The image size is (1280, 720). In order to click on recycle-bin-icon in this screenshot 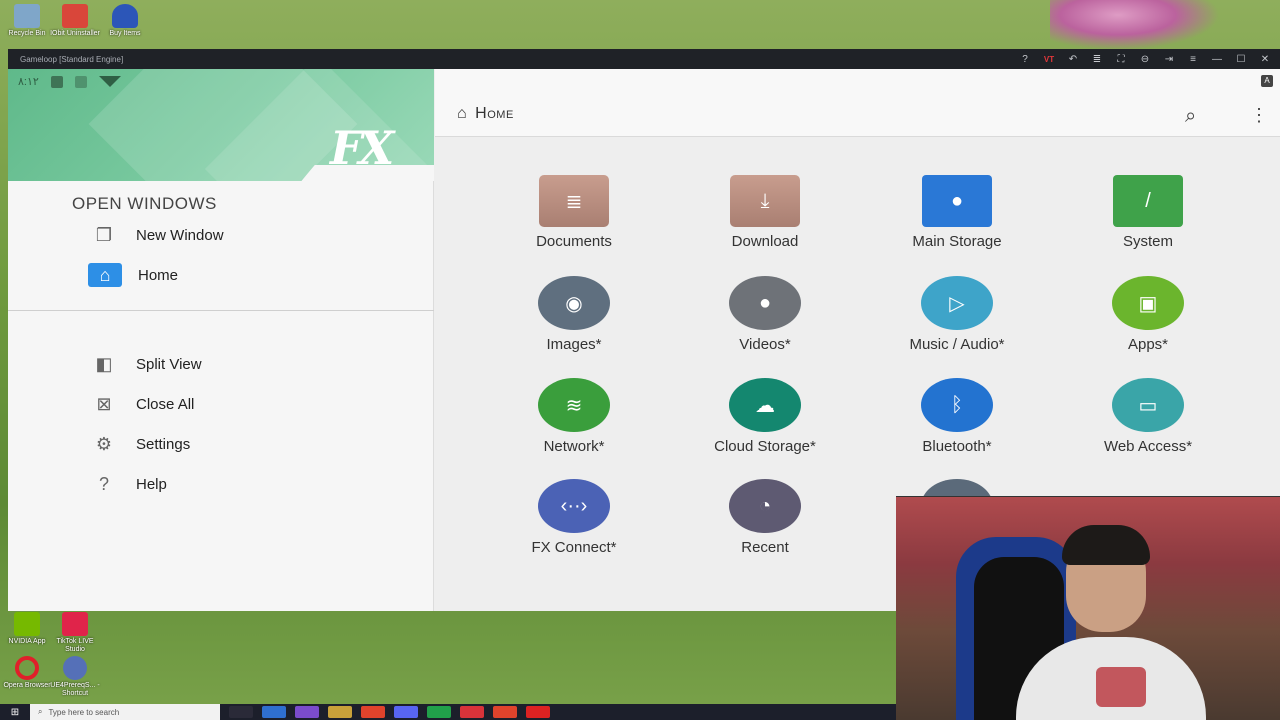, I will do `click(27, 16)`.